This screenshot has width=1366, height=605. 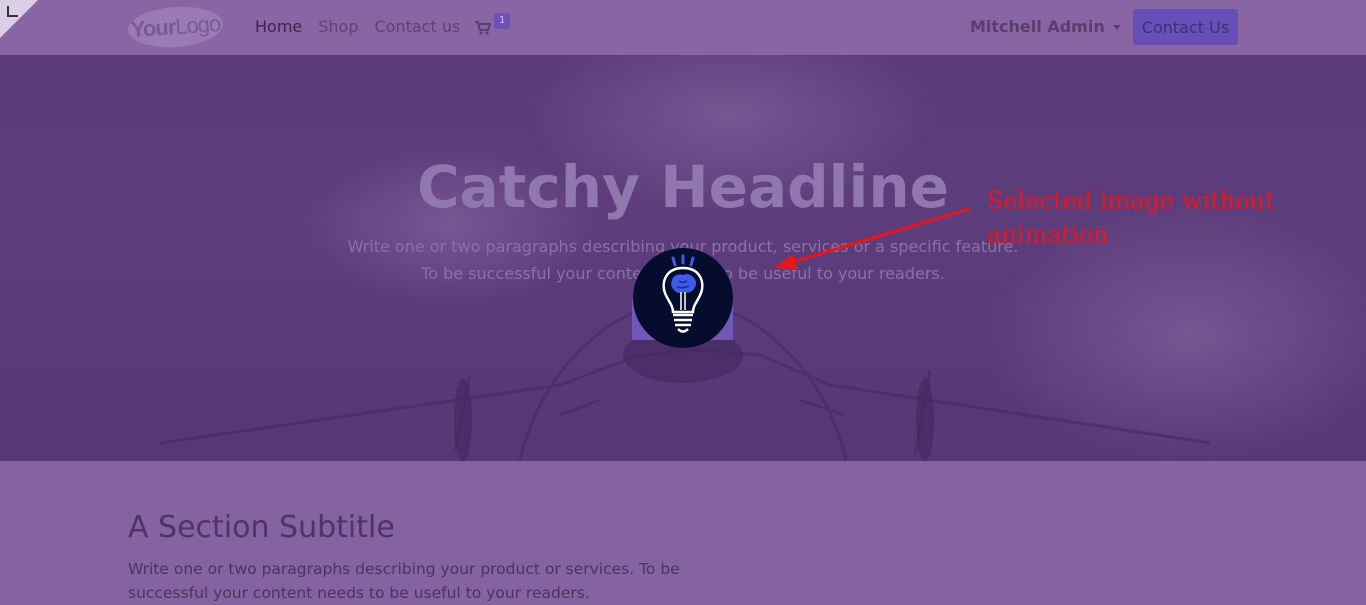 I want to click on main-nav: Home Shop Contact us, so click(x=365, y=26).